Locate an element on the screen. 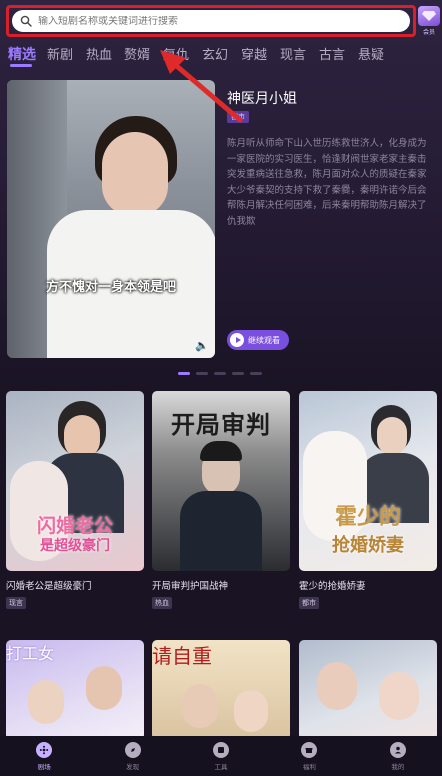 This screenshot has height=776, width=442. drama-tag: 都市 is located at coordinates (309, 603).